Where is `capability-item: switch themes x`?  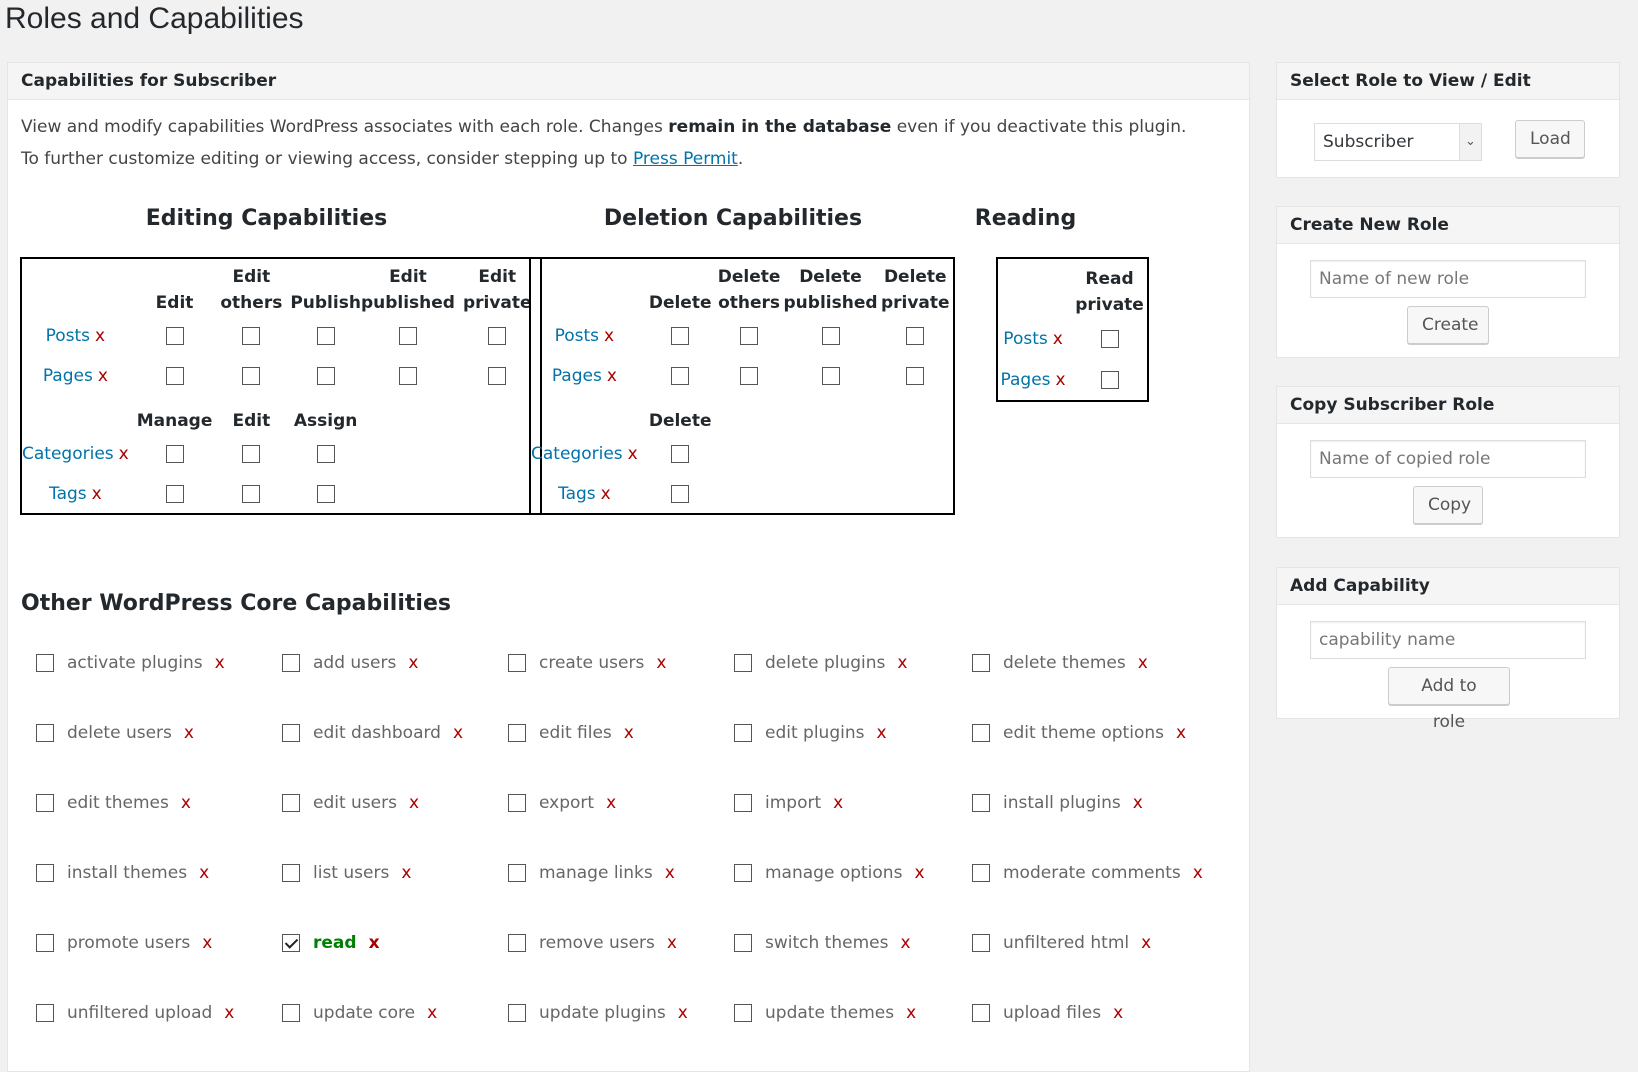 capability-item: switch themes x is located at coordinates (822, 943).